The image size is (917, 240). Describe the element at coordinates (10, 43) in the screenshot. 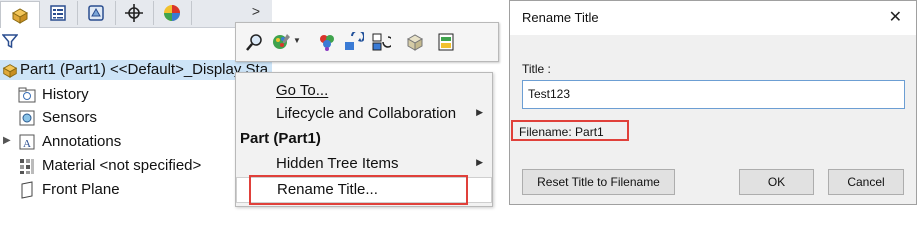

I see `filter-icon` at that location.